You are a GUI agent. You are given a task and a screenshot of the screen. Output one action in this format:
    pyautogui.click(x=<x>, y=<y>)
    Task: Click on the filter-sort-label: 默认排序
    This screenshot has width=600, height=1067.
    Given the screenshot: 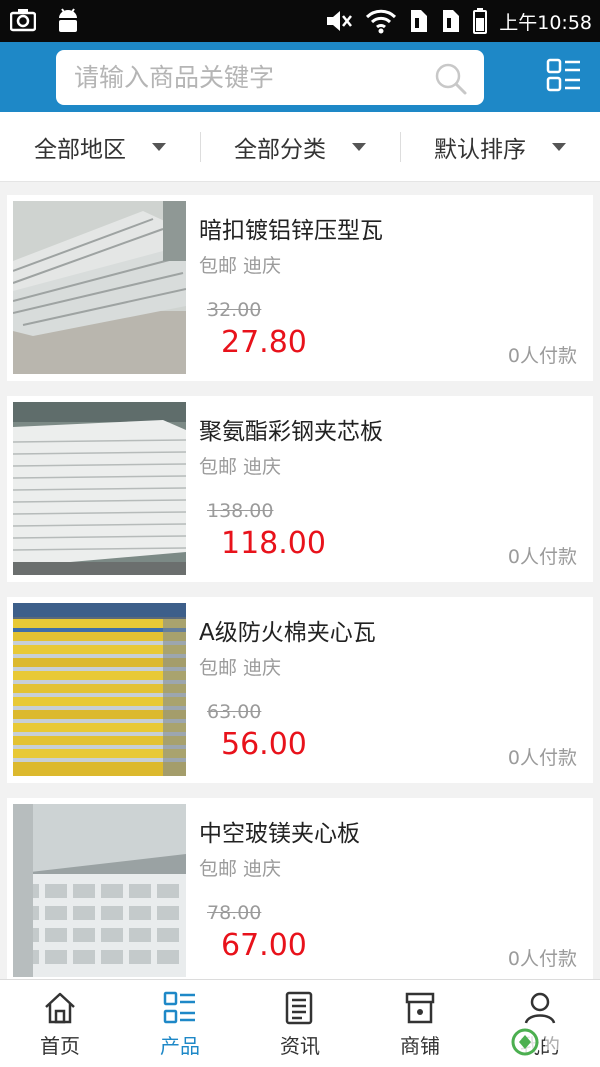 What is the action you would take?
    pyautogui.click(x=480, y=149)
    